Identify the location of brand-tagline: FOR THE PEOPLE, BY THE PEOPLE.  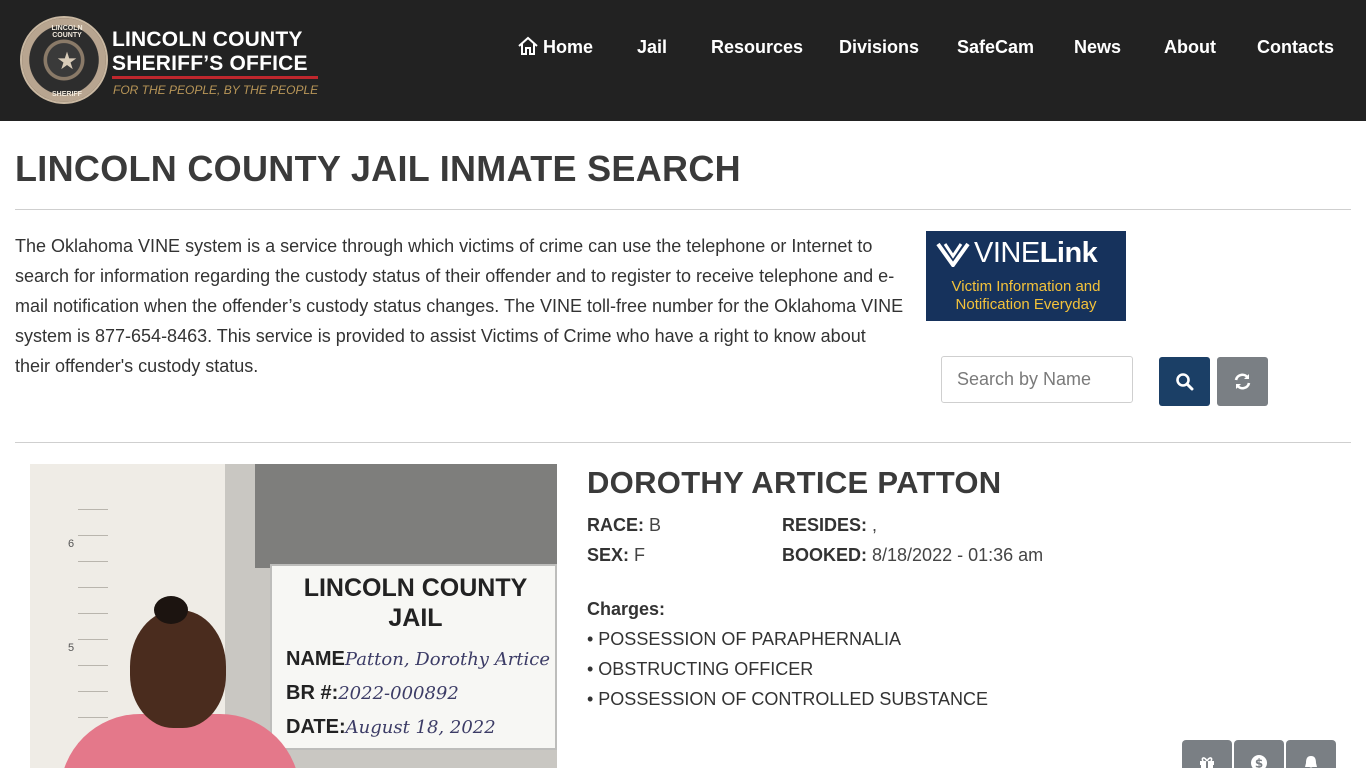
(216, 90).